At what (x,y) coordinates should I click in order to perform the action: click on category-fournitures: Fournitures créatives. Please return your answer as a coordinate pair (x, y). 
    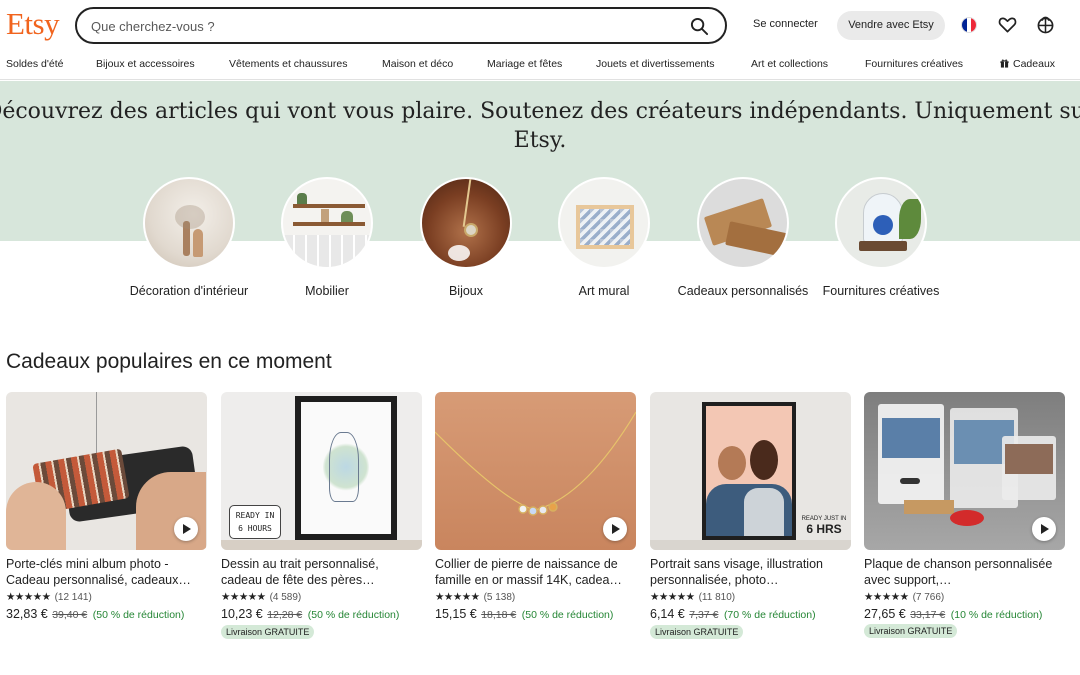
    Looking at the image, I should click on (881, 238).